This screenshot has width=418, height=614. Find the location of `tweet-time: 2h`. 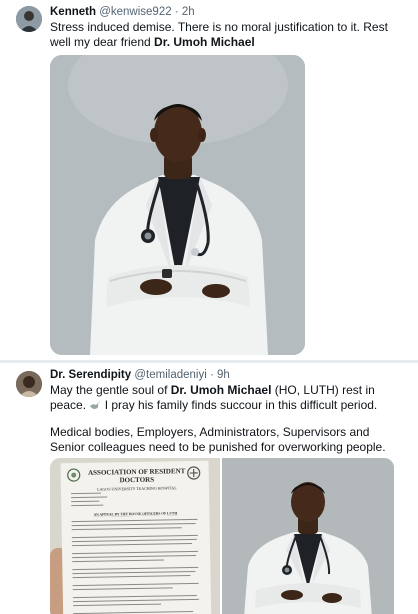

tweet-time: 2h is located at coordinates (188, 12).